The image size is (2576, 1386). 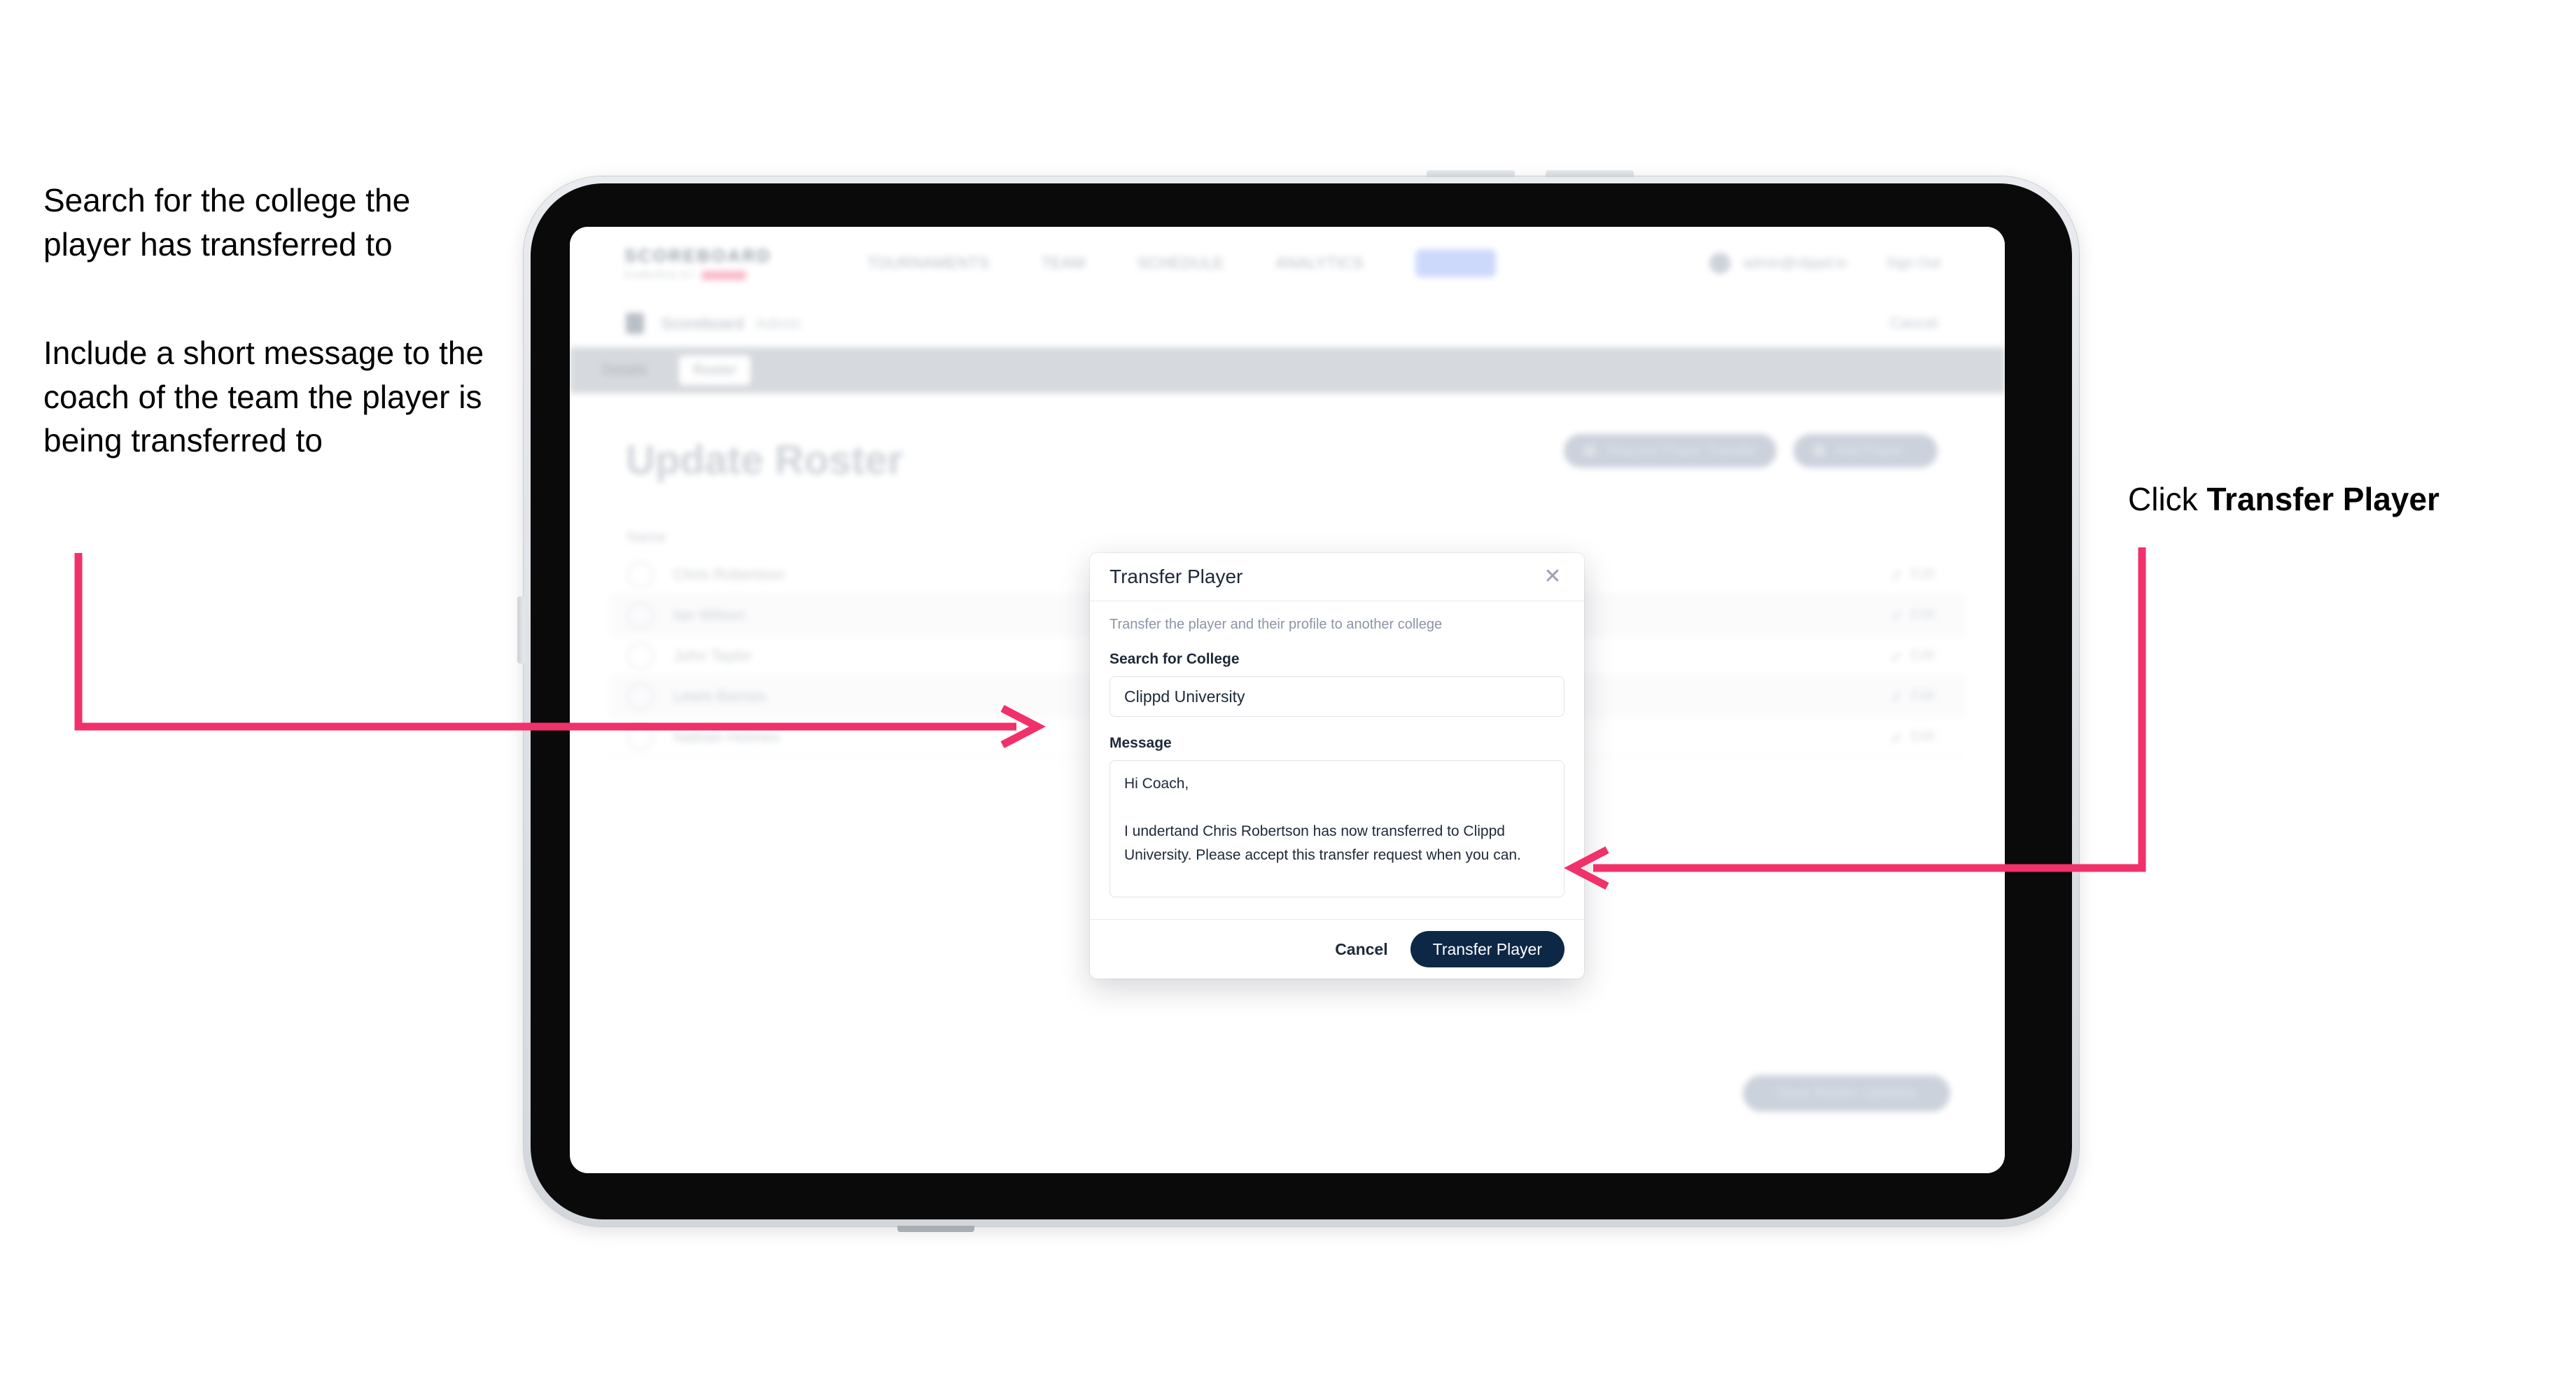 I want to click on volume-down-button, so click(x=1590, y=173).